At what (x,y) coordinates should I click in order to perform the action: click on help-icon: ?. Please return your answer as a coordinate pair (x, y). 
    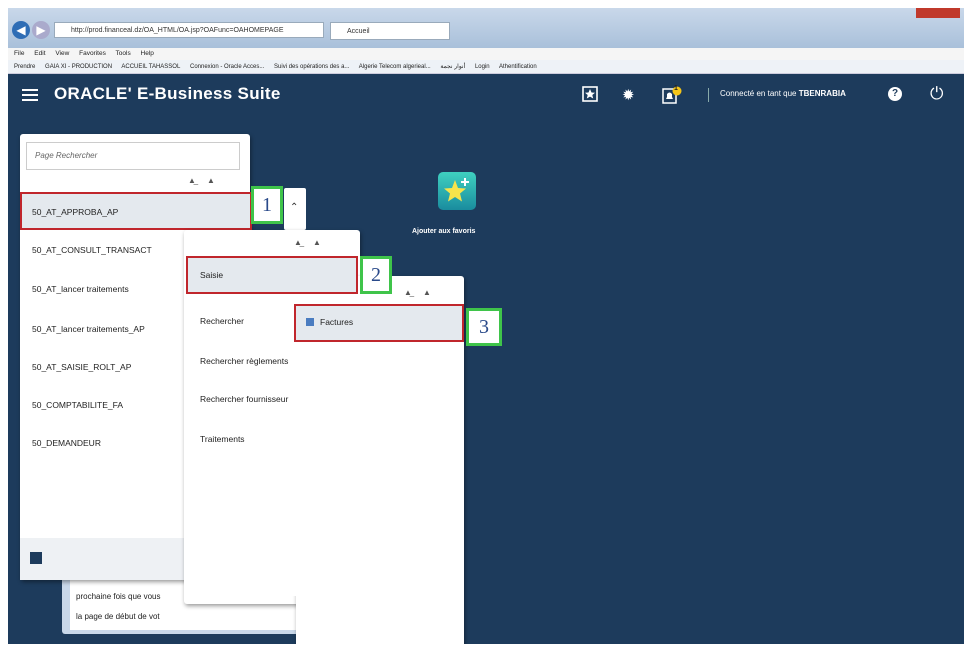
    Looking at the image, I should click on (895, 94).